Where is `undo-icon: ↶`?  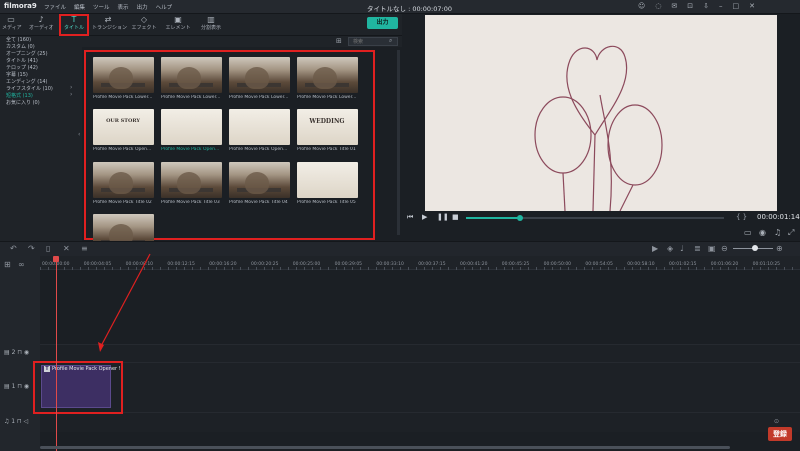 undo-icon: ↶ is located at coordinates (13, 248).